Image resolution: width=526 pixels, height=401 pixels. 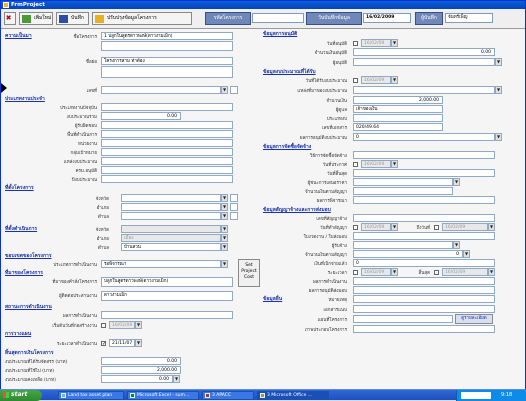 I want to click on contract-to-field: 16/02/09, so click(x=465, y=227).